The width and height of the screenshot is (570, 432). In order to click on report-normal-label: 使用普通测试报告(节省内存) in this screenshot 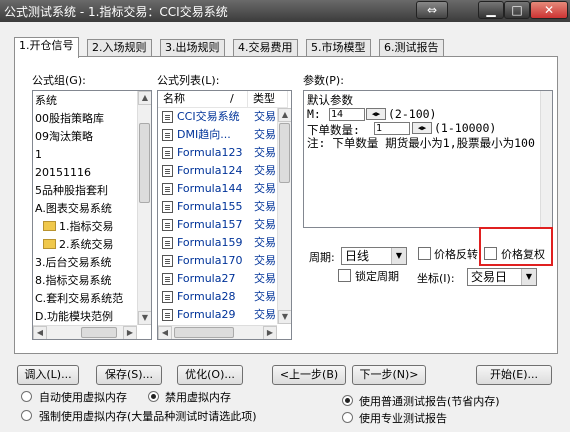, I will do `click(429, 401)`.